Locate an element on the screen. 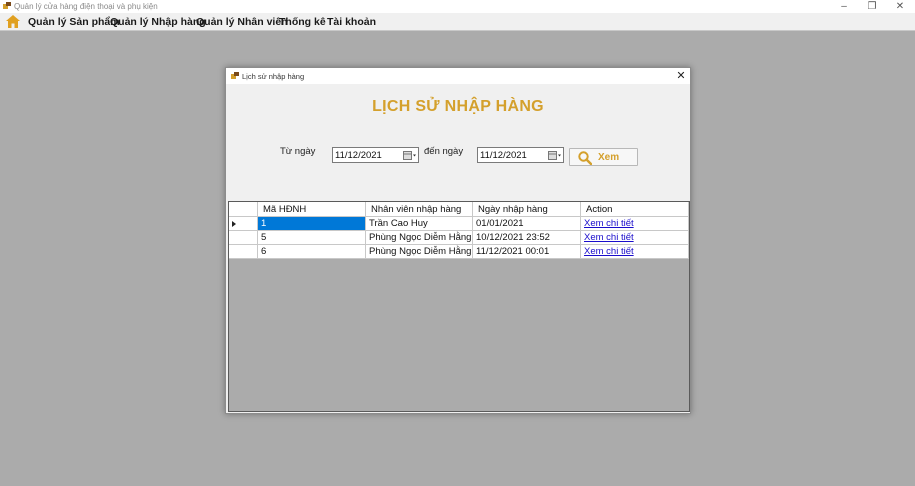 The width and height of the screenshot is (915, 486). from-date-picker: 11/12/2021 is located at coordinates (375, 155).